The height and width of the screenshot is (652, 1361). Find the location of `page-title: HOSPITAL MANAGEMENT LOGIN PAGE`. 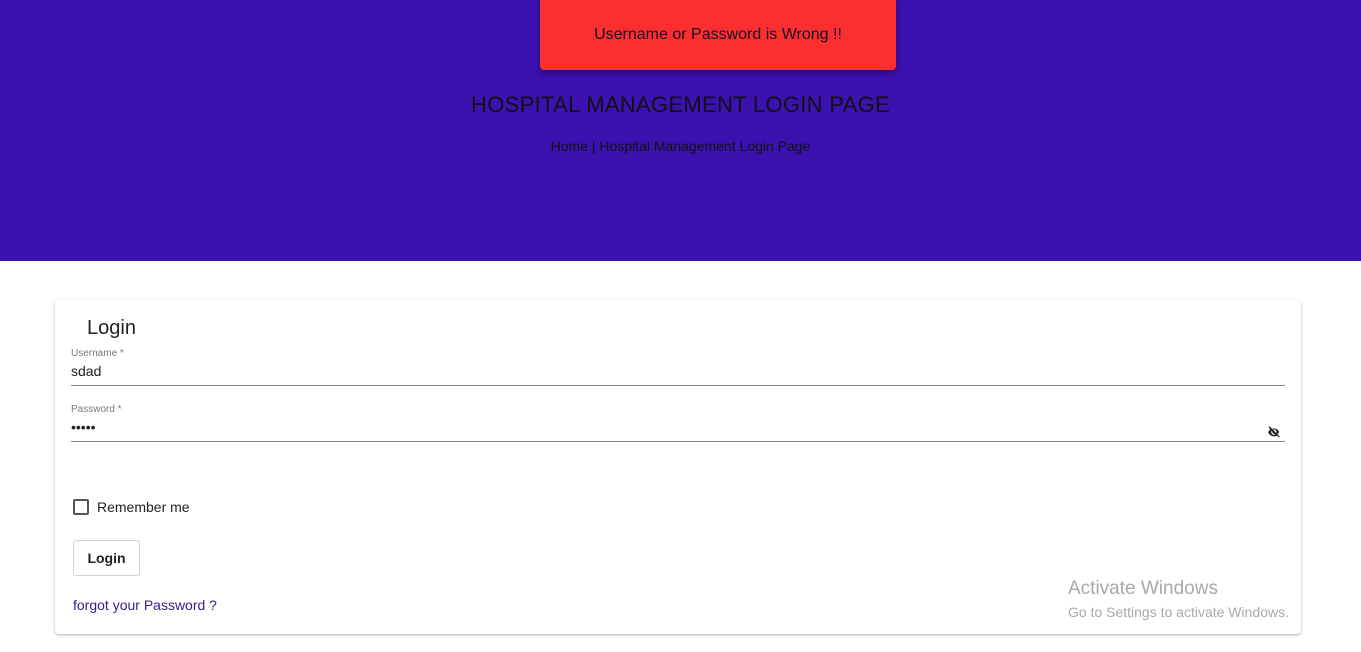

page-title: HOSPITAL MANAGEMENT LOGIN PAGE is located at coordinates (680, 104).